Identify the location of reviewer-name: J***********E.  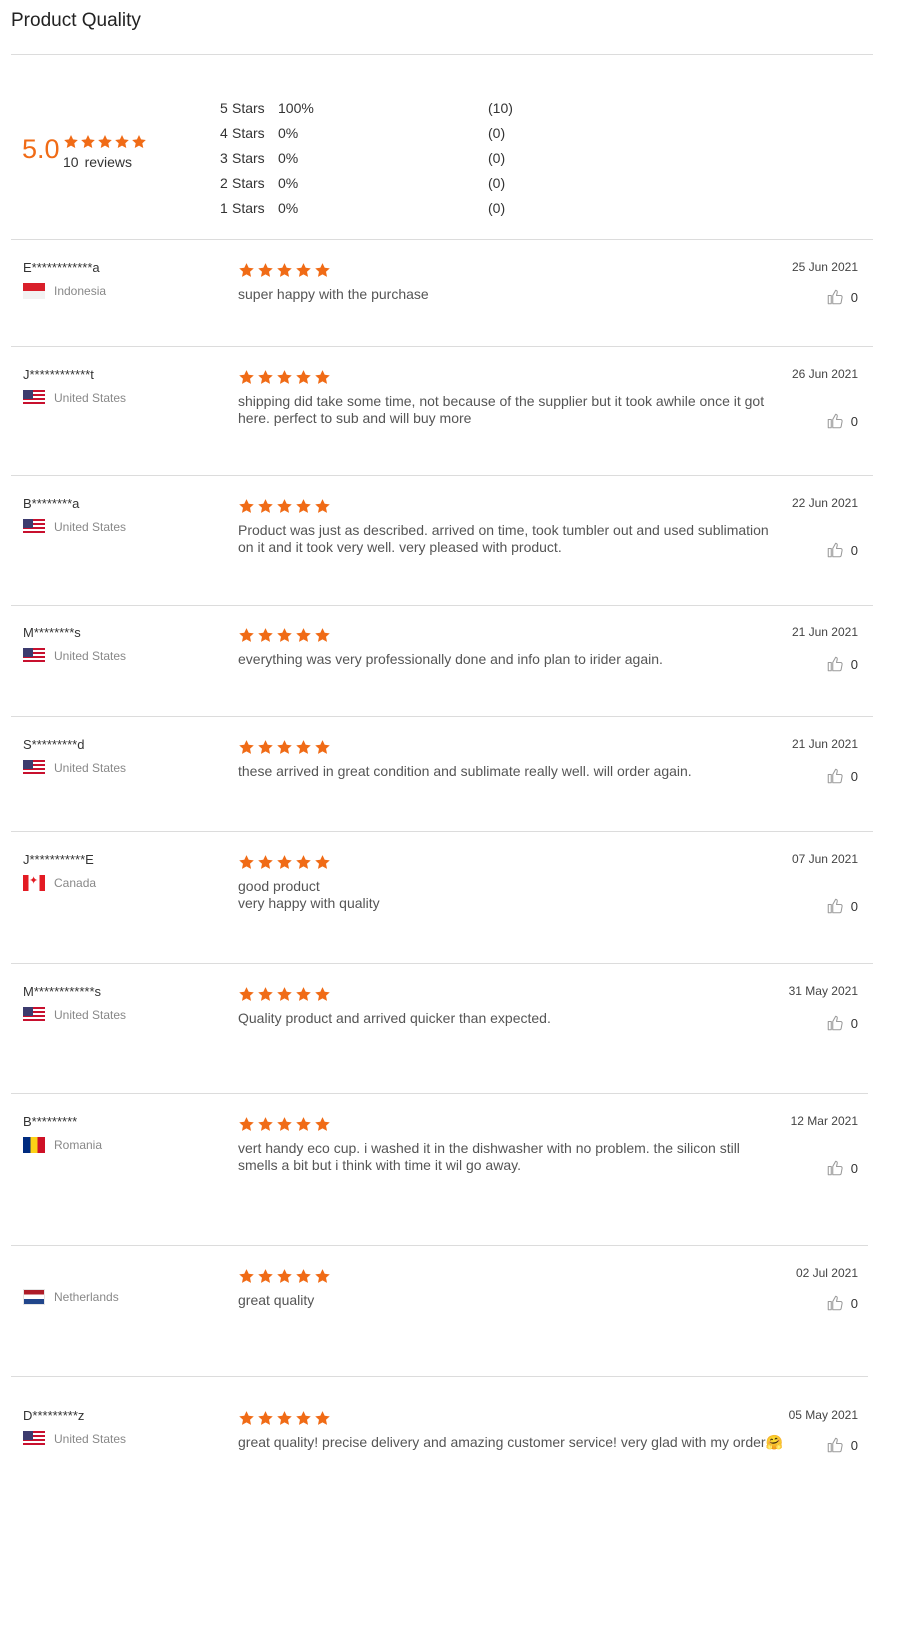
(58, 859).